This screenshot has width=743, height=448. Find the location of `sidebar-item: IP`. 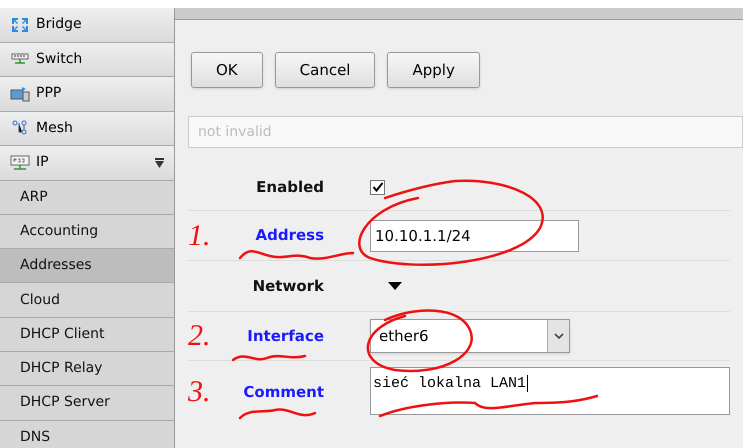

sidebar-item: IP is located at coordinates (87, 163).